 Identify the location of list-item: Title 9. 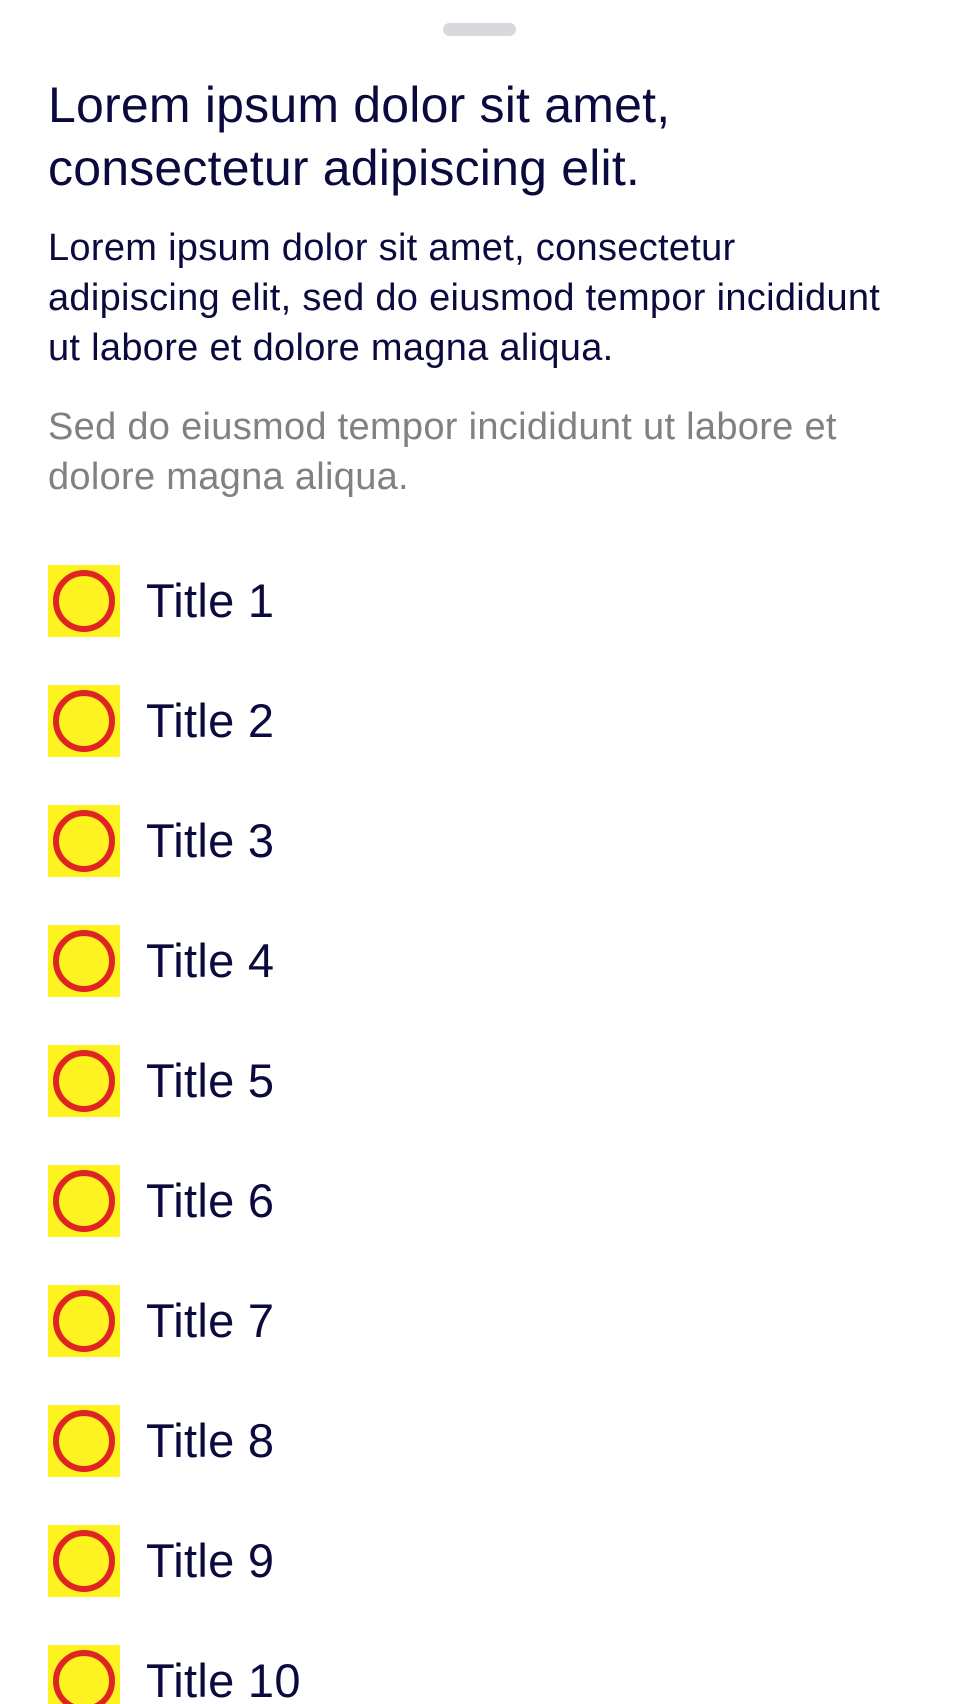
(478, 1561).